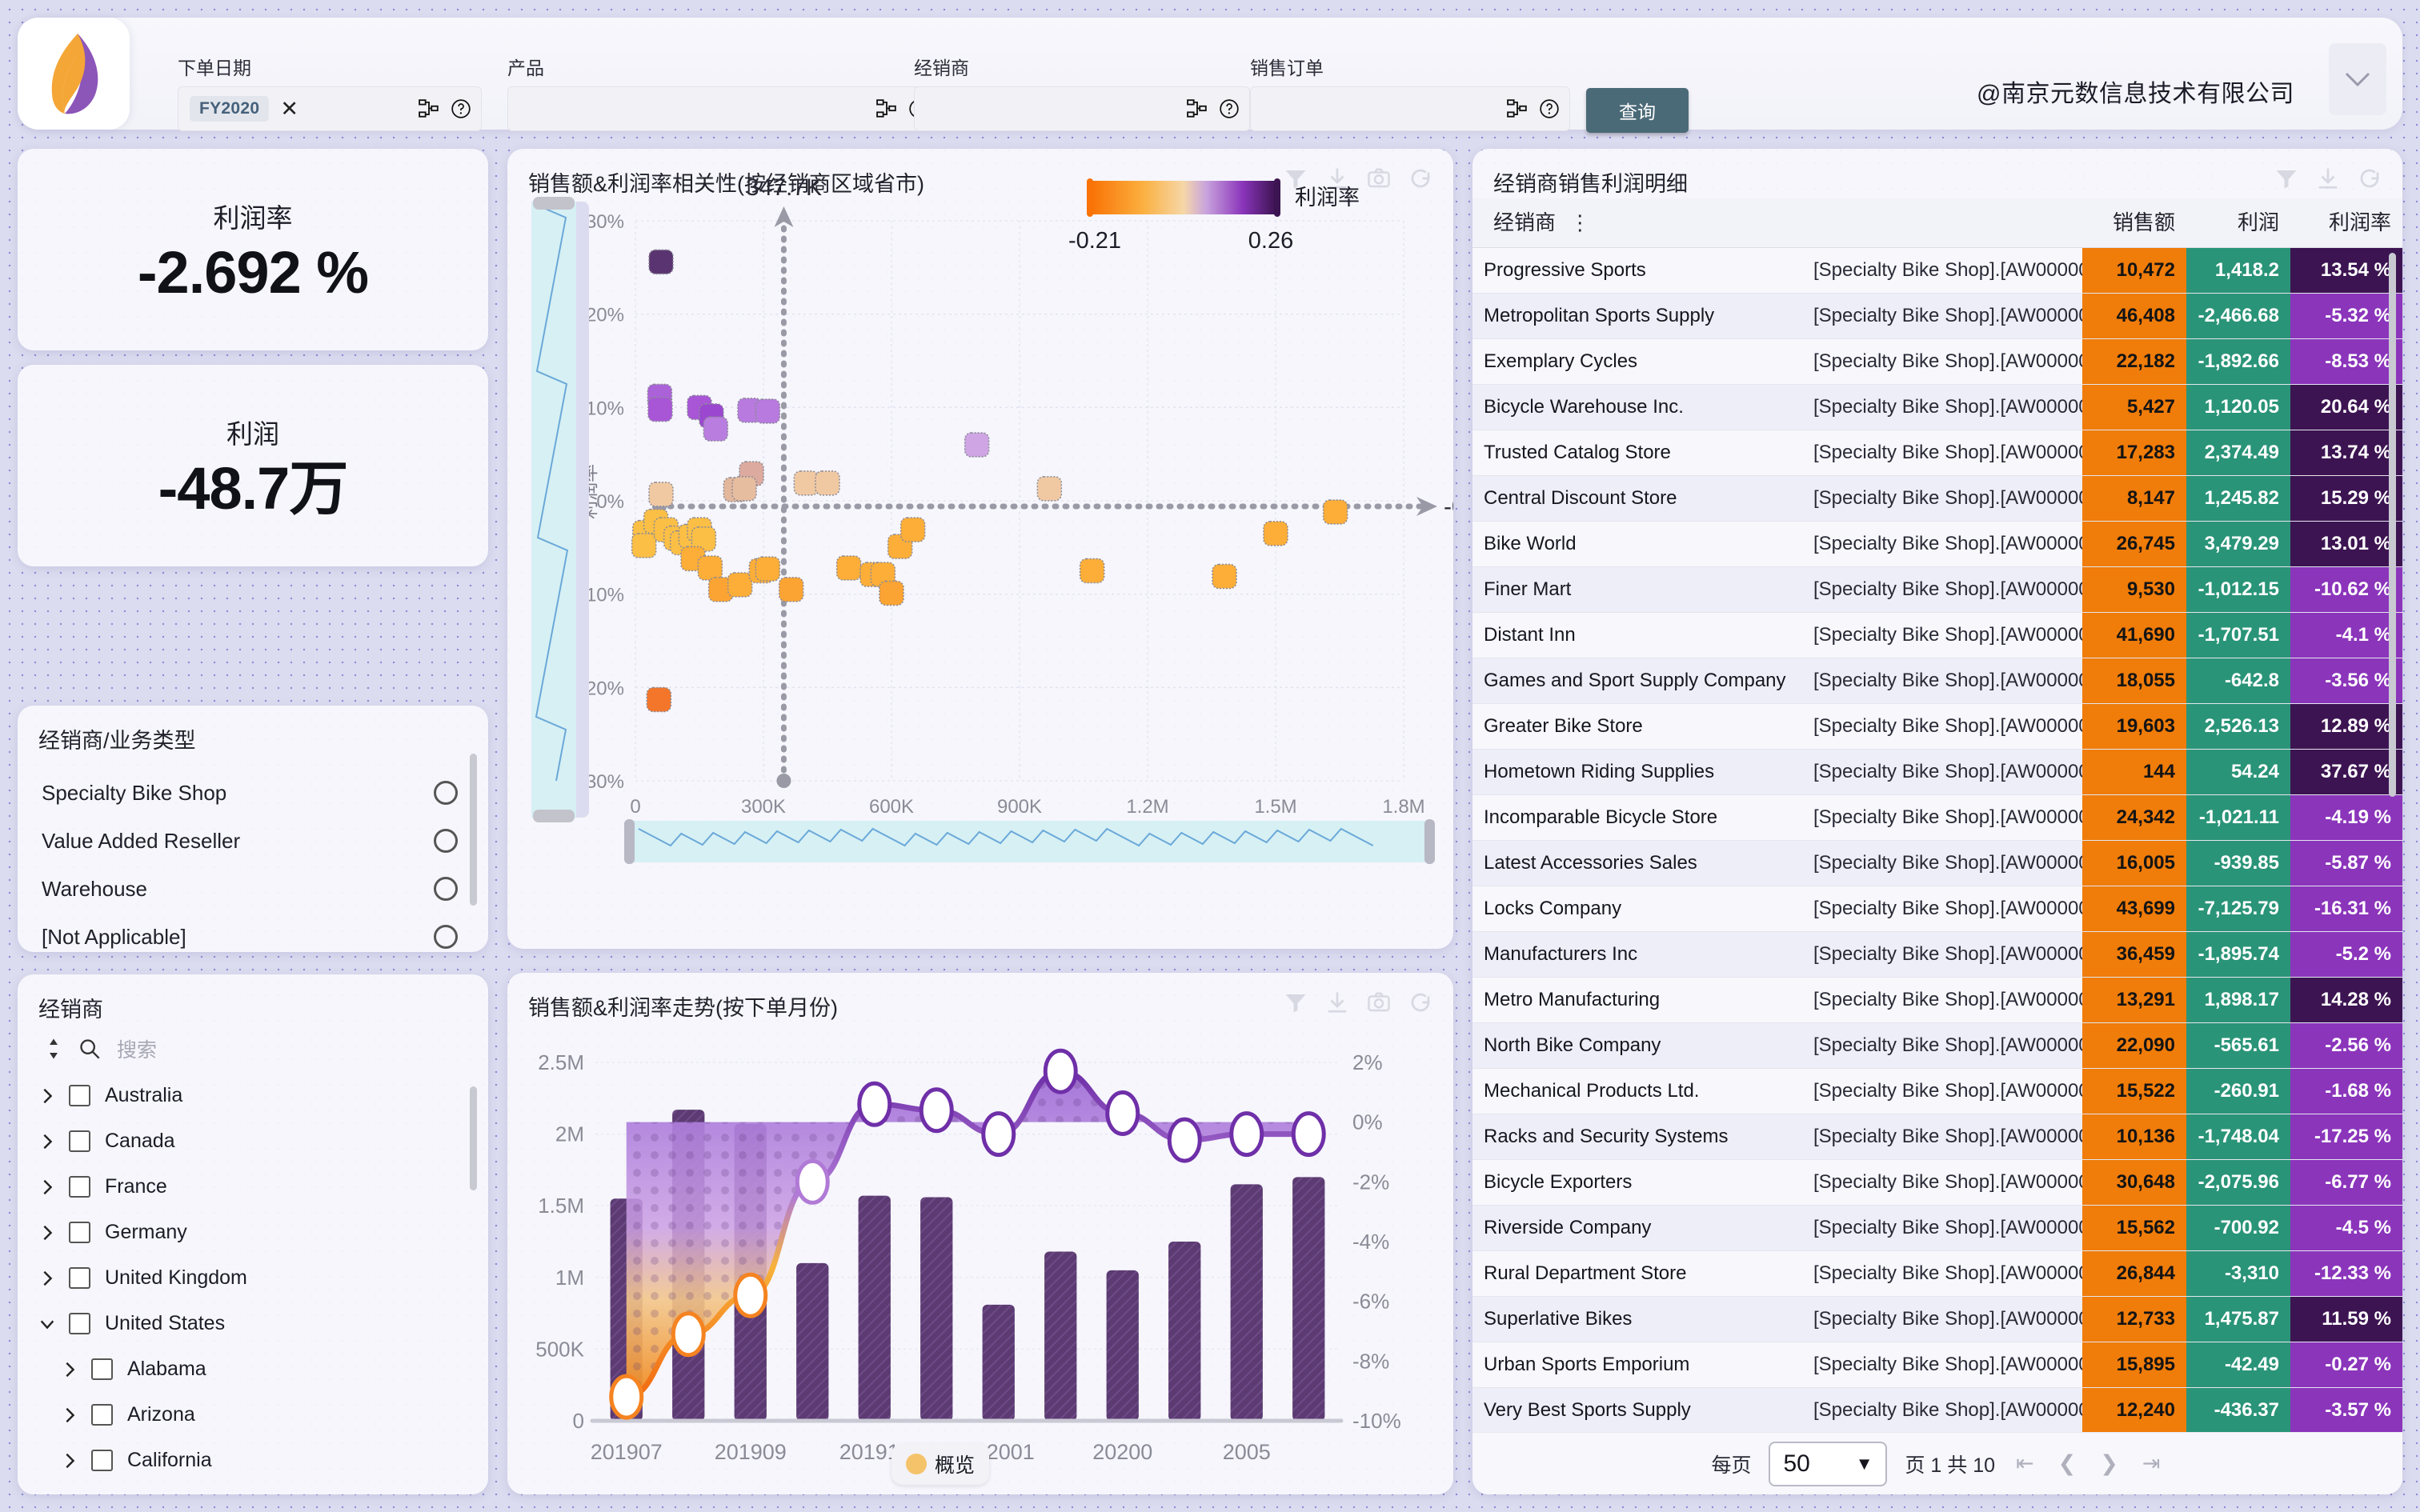 The height and width of the screenshot is (1512, 2420). What do you see at coordinates (1637, 223) in the screenshot?
I see `col-dealer: 经销商 ⋮` at bounding box center [1637, 223].